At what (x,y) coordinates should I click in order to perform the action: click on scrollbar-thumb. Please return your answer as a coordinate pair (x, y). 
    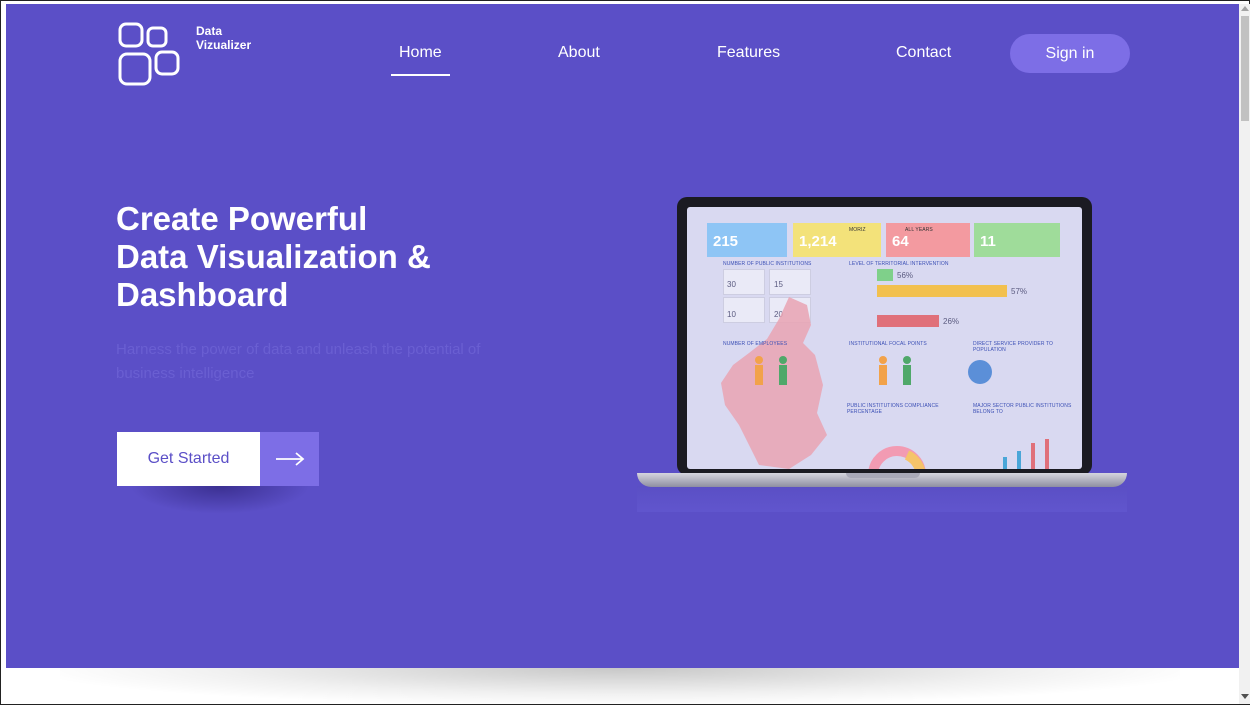
    Looking at the image, I should click on (1245, 68).